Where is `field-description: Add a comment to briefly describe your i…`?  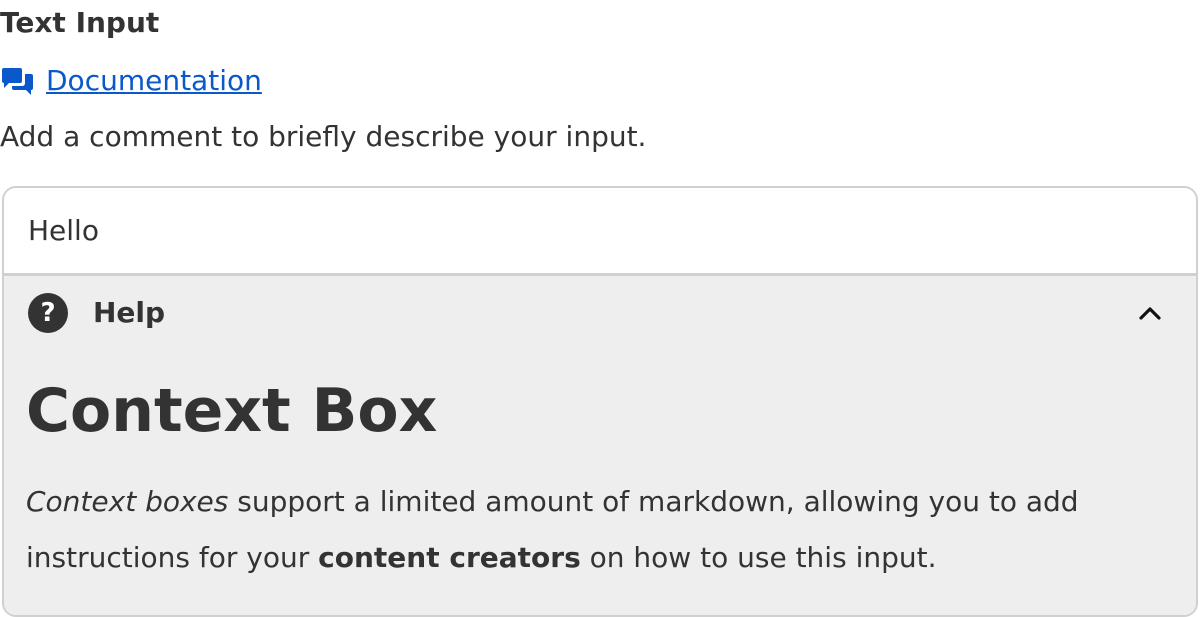 field-description: Add a comment to briefly describe your i… is located at coordinates (323, 136).